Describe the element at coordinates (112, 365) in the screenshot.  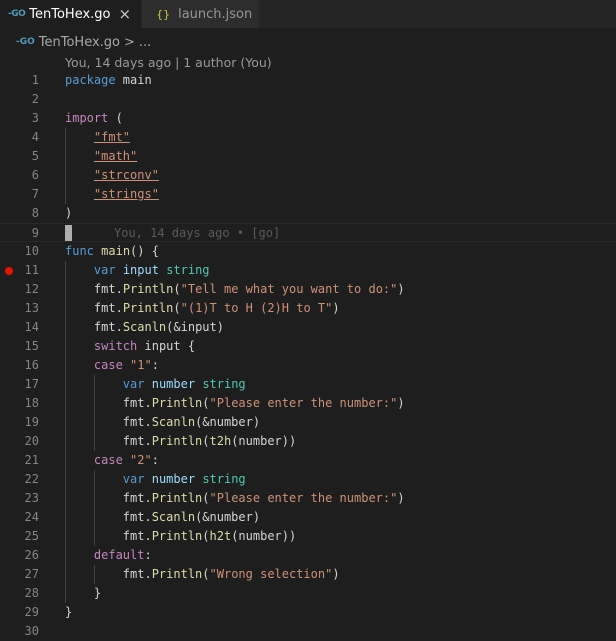
I see `code-token: case "1":` at that location.